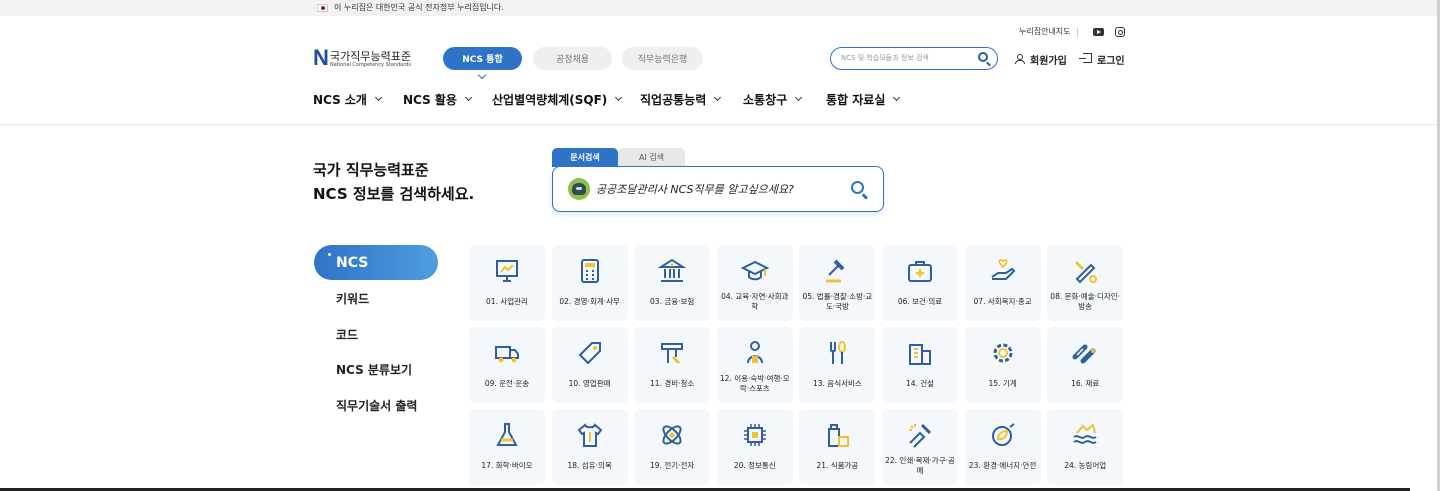  What do you see at coordinates (371, 170) in the screenshot?
I see `hero-title-line1: 국가 직무능력표준` at bounding box center [371, 170].